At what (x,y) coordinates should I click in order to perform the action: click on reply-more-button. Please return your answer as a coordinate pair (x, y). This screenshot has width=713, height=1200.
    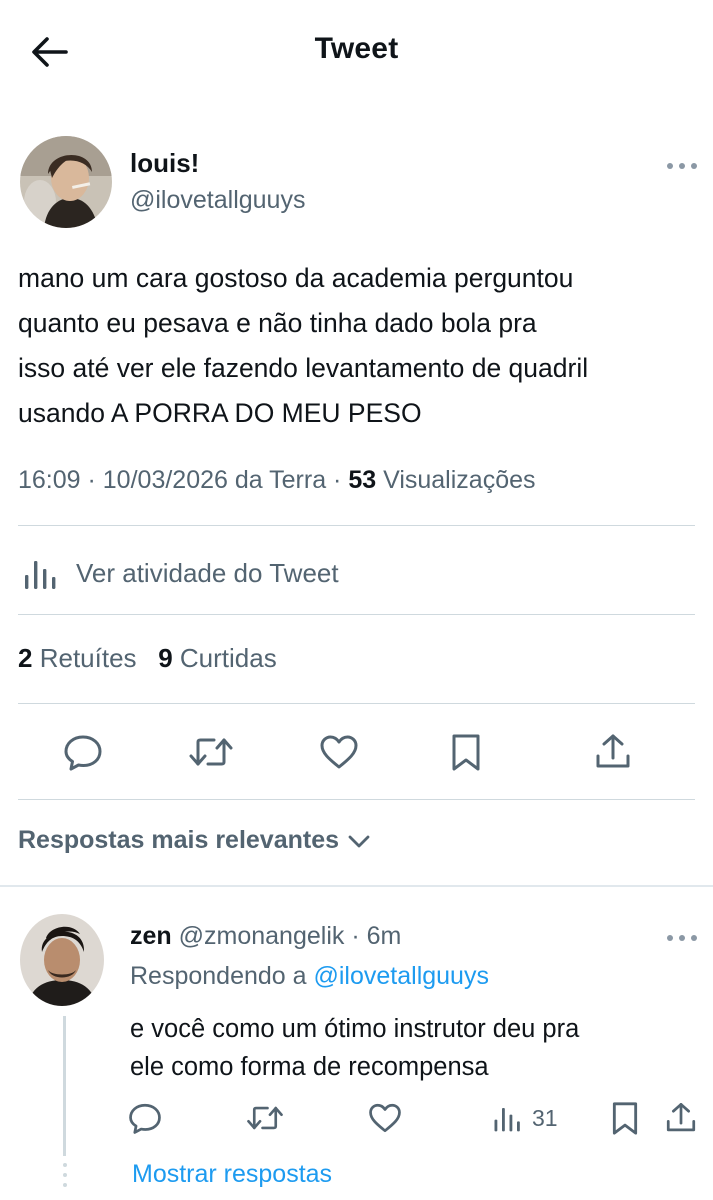
    Looking at the image, I should click on (682, 938).